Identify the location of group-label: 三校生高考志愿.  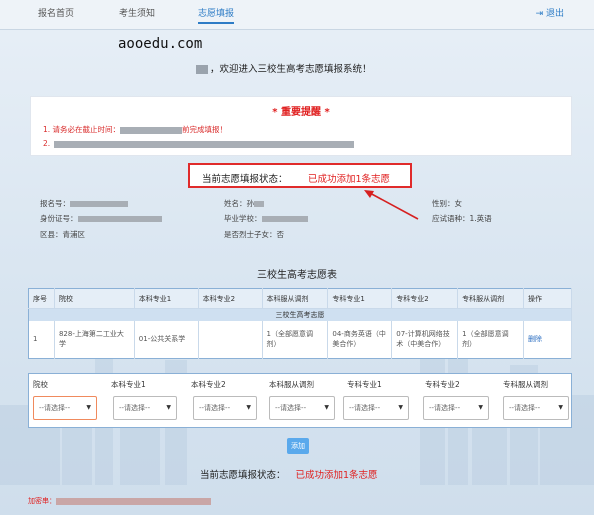
(300, 314).